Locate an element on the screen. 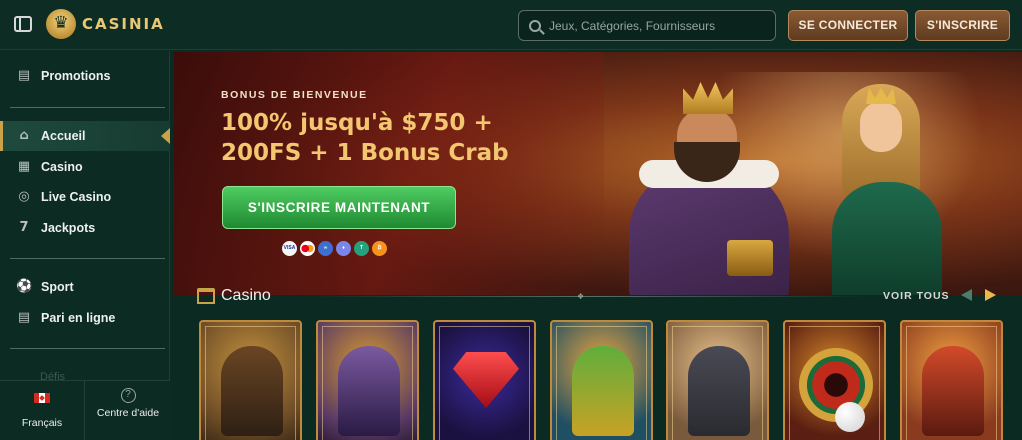  game-tile-roulette is located at coordinates (834, 380).